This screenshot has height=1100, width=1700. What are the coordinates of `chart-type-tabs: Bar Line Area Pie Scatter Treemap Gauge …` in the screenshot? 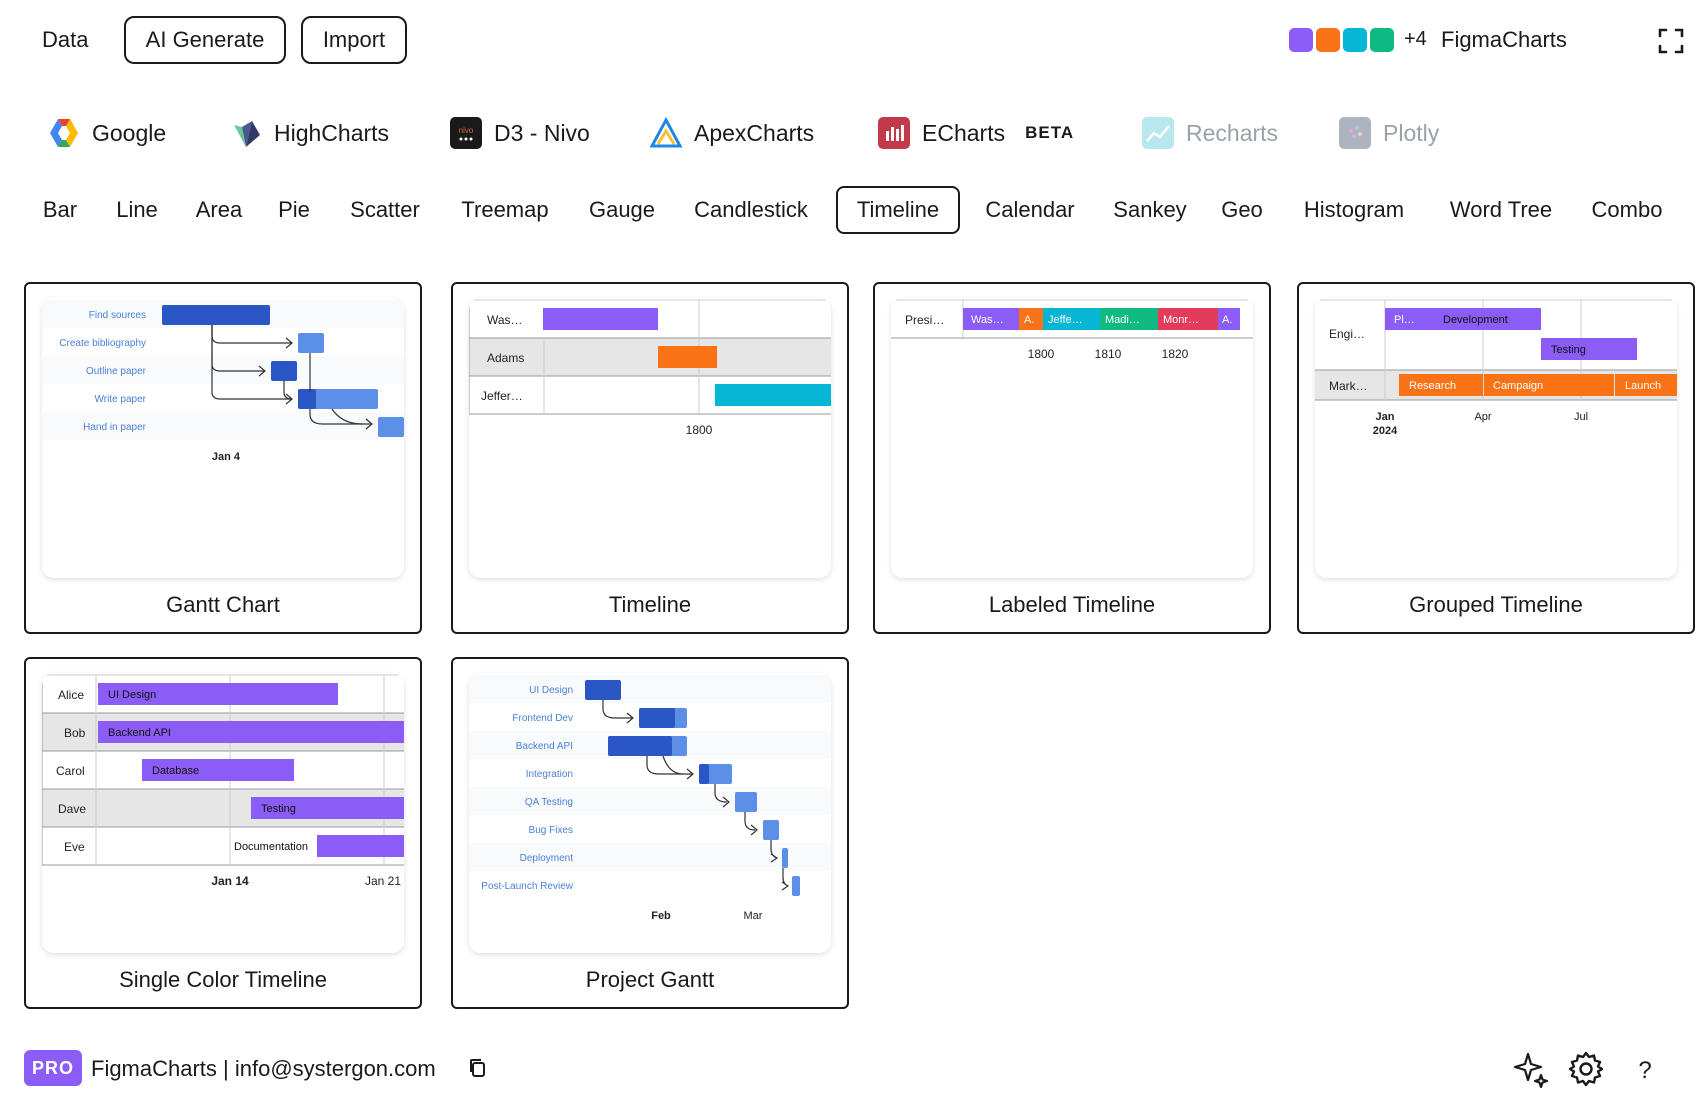 It's located at (850, 210).